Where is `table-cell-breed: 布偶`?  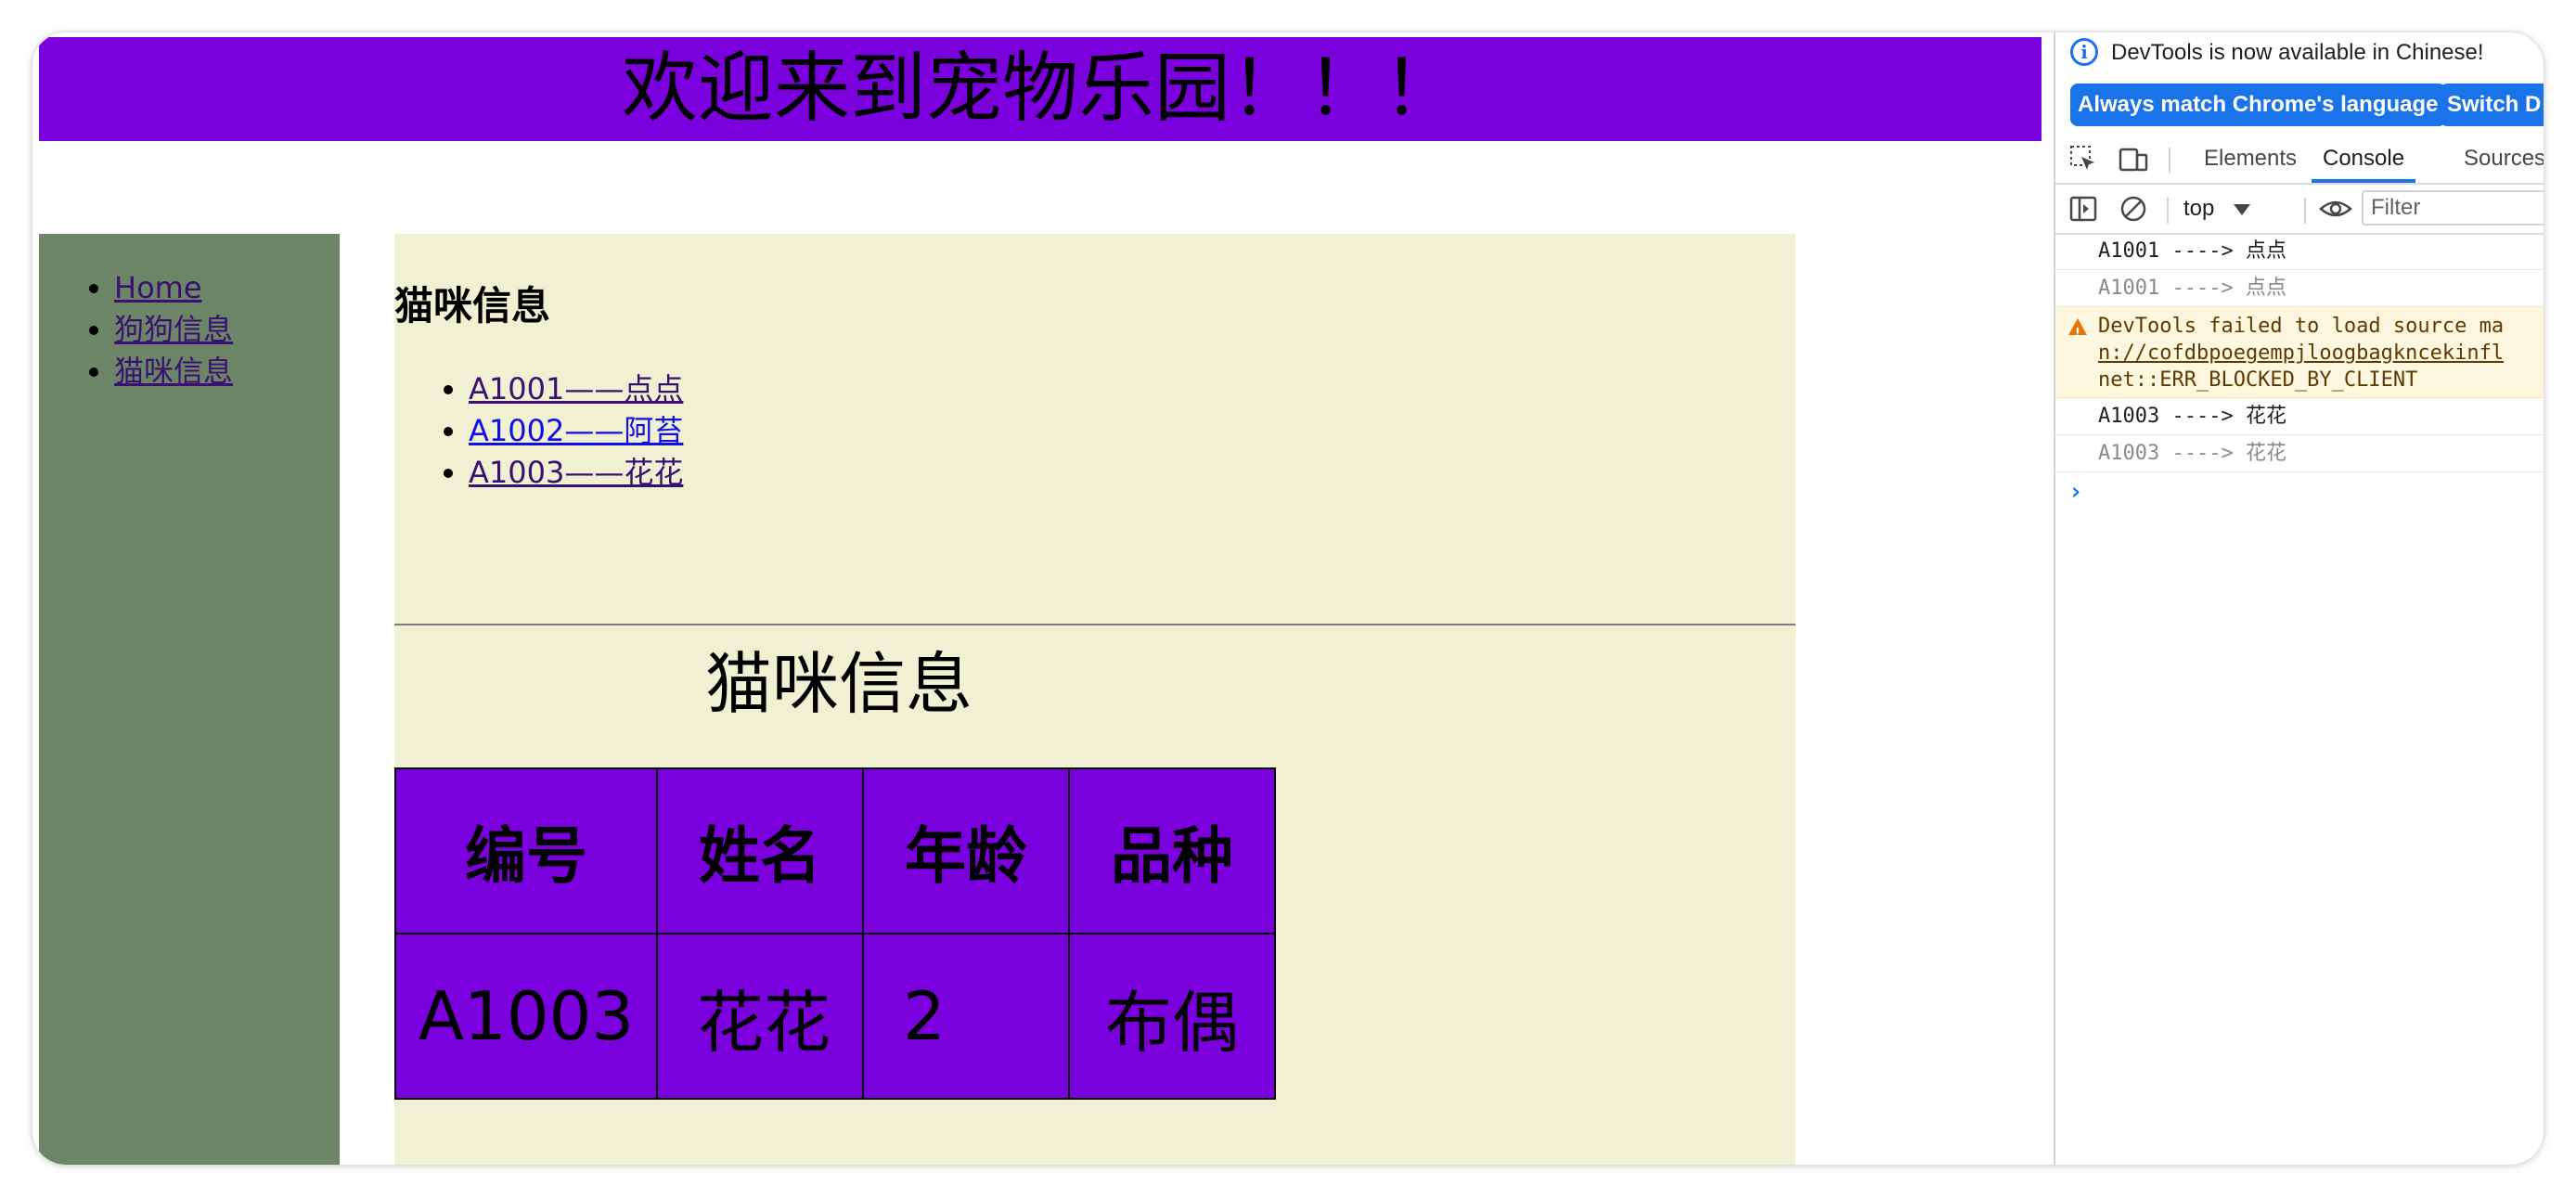 table-cell-breed: 布偶 is located at coordinates (1172, 1016).